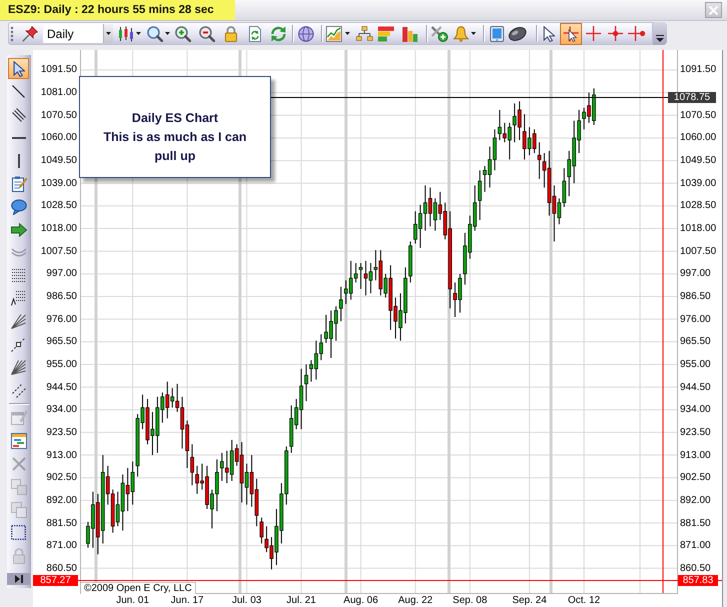  What do you see at coordinates (61, 478) in the screenshot?
I see `price-label: 902.50` at bounding box center [61, 478].